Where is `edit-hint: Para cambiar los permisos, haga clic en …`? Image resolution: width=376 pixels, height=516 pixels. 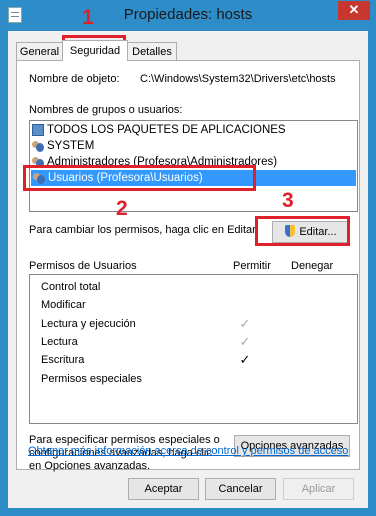 edit-hint: Para cambiar los permisos, haga clic en … is located at coordinates (144, 230).